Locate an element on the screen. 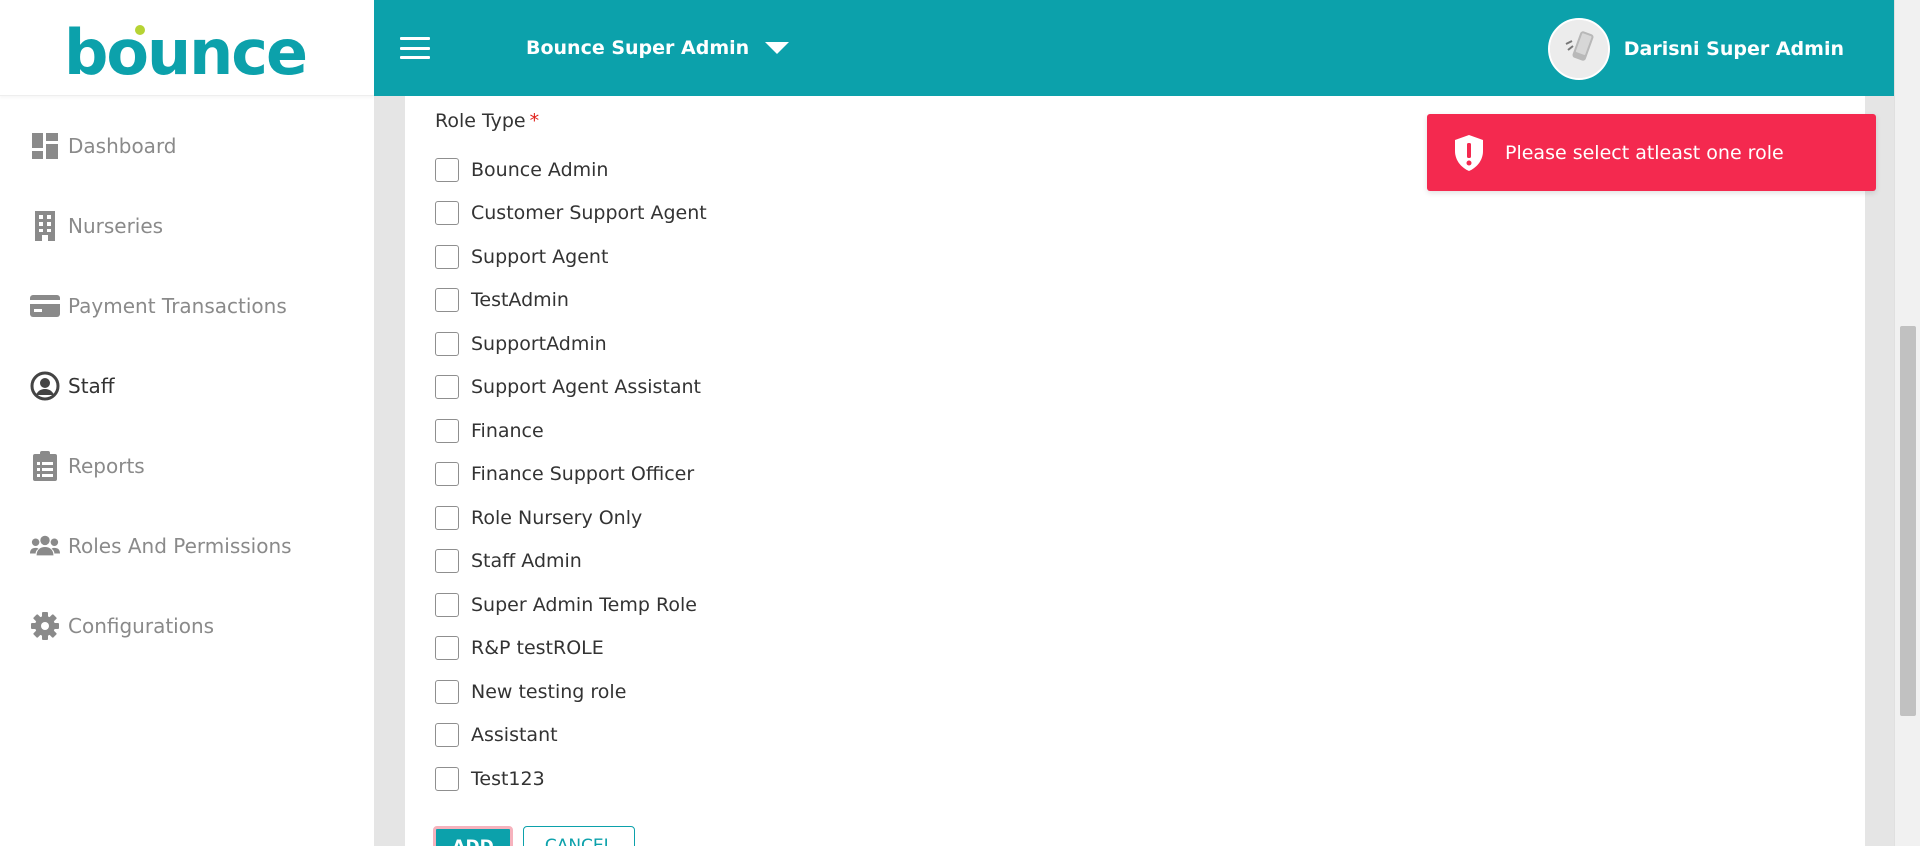 The height and width of the screenshot is (846, 1920). top-bar: Bounce Super Admin Darisni Super Admin is located at coordinates (1134, 48).